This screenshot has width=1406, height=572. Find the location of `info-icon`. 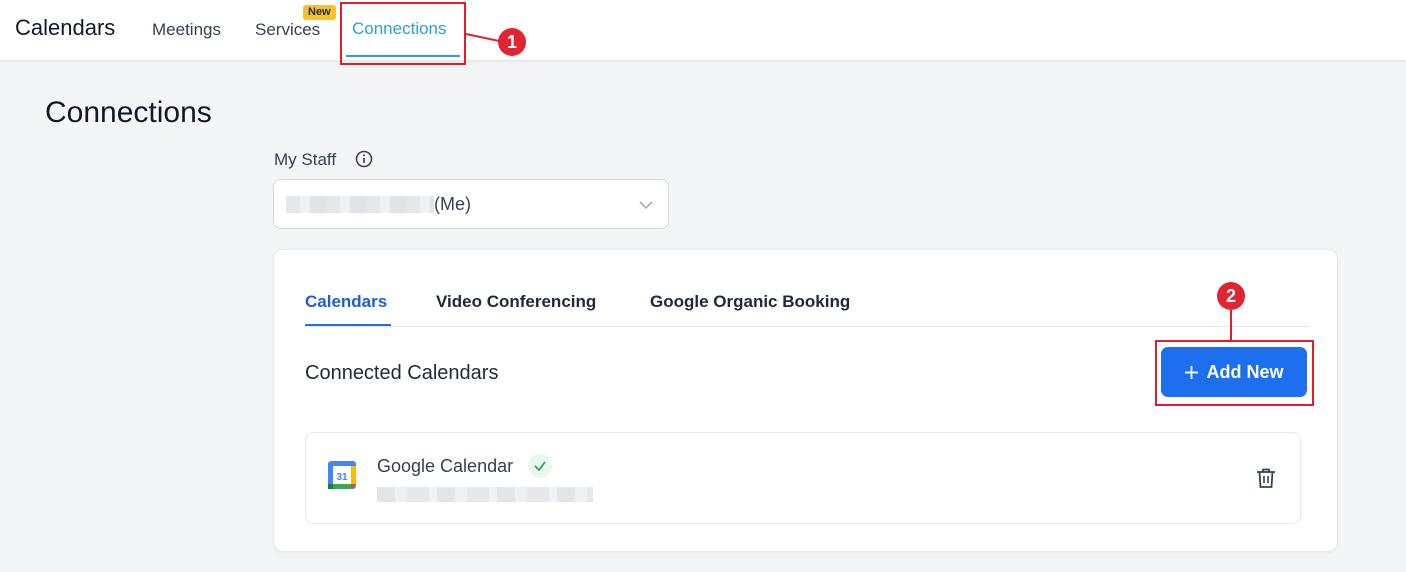

info-icon is located at coordinates (364, 159).